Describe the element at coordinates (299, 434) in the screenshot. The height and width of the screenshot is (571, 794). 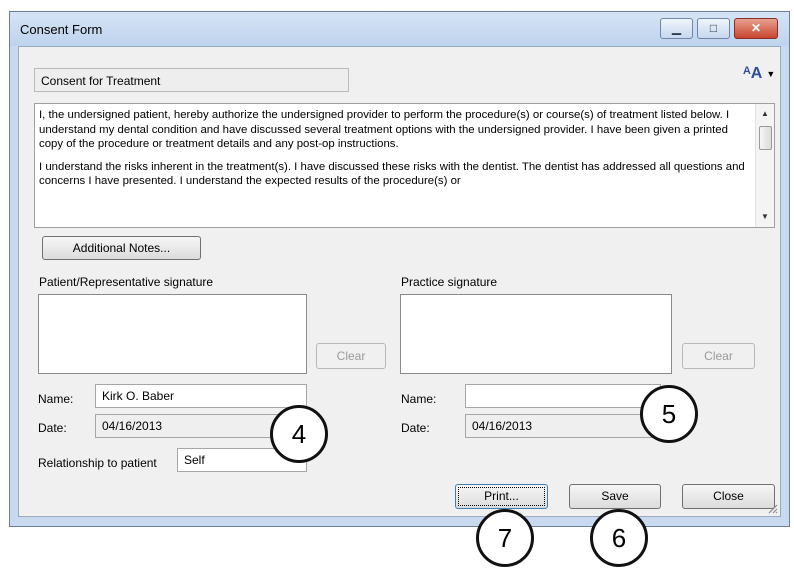
I see `callout-badge-4: 4` at that location.